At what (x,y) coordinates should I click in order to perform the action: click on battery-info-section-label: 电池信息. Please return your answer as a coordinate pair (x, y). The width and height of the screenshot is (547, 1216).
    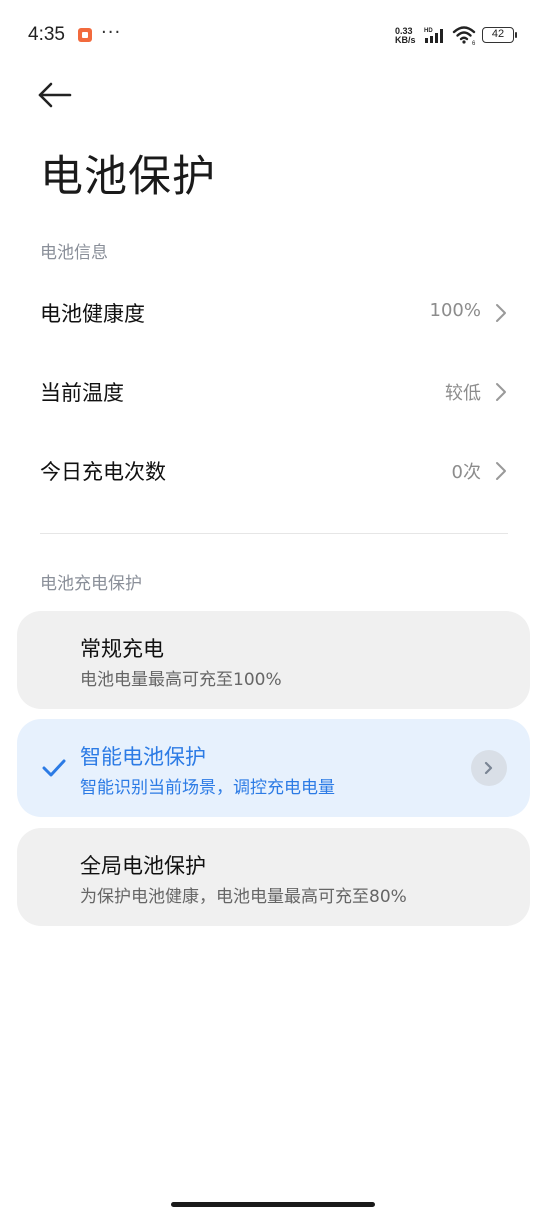
    Looking at the image, I should click on (74, 253).